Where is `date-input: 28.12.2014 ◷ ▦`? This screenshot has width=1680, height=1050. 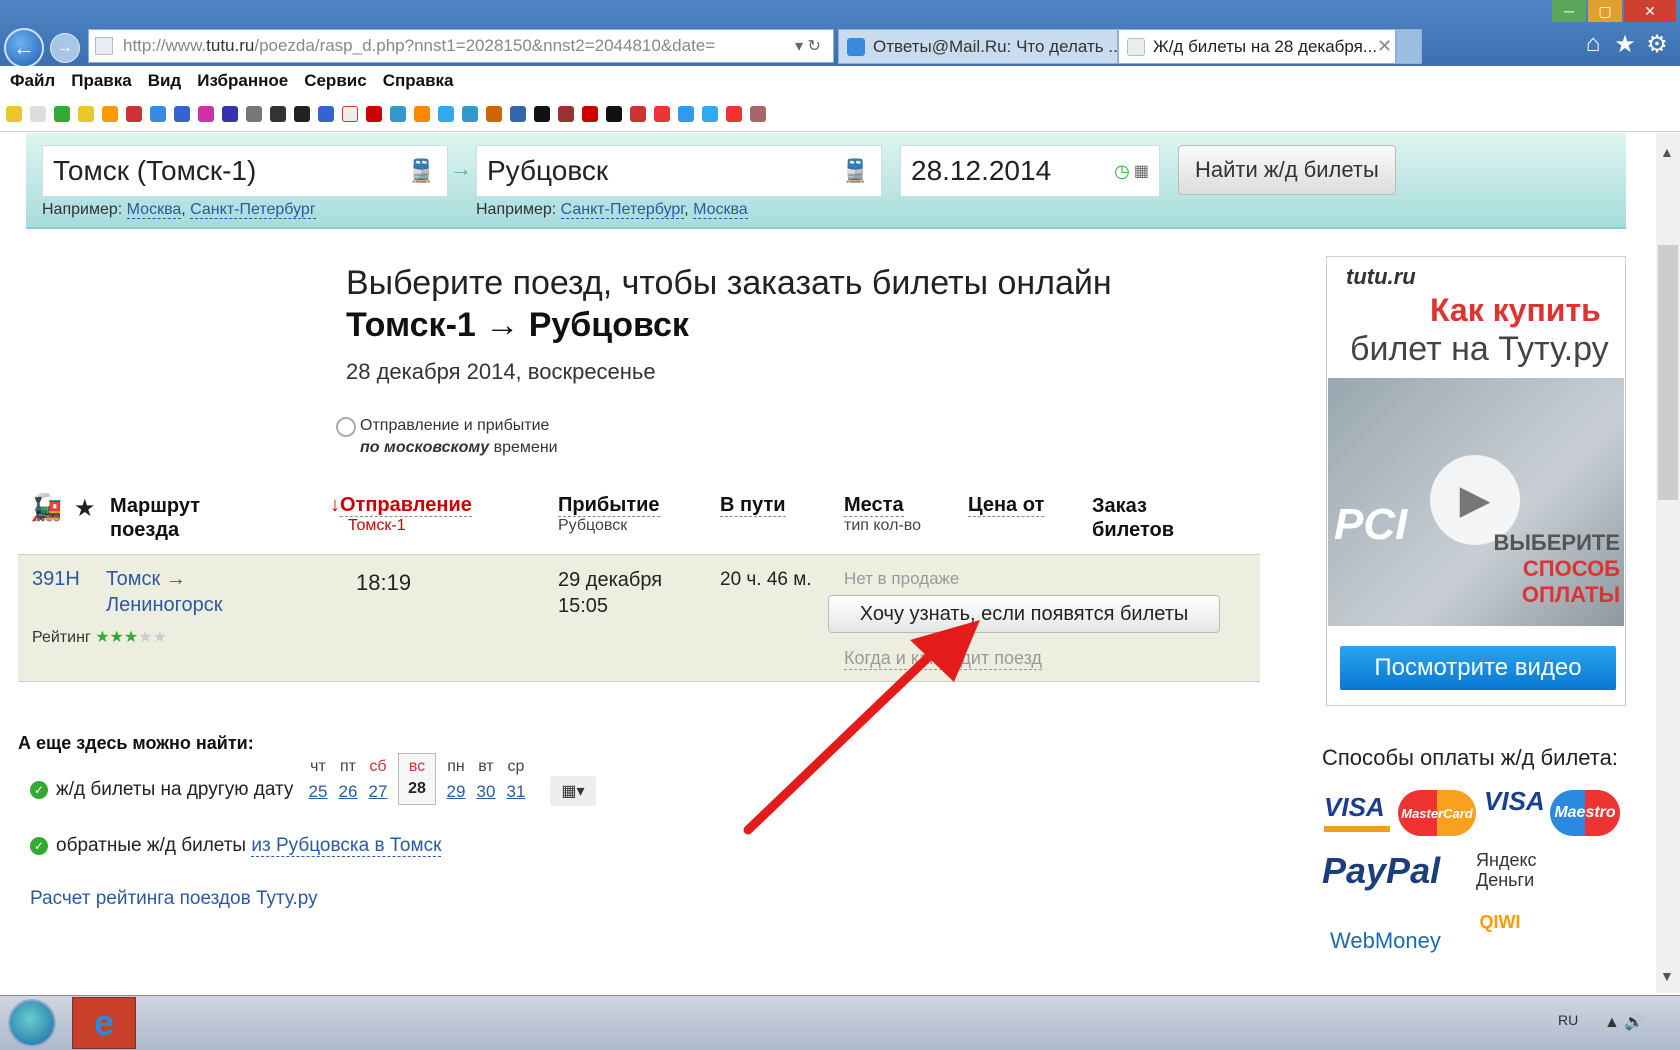 date-input: 28.12.2014 ◷ ▦ is located at coordinates (1030, 171).